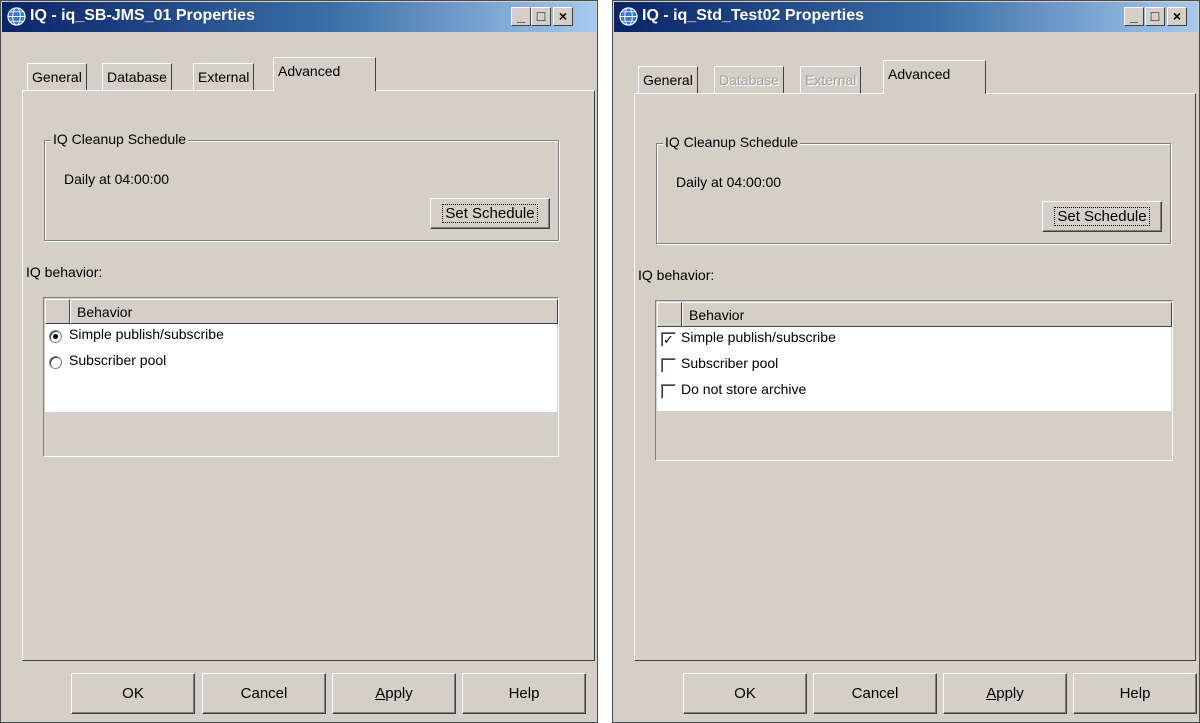 The height and width of the screenshot is (723, 1200). What do you see at coordinates (906, 341) in the screenshot?
I see `list-item: ✓ Simple publish/subscribe` at bounding box center [906, 341].